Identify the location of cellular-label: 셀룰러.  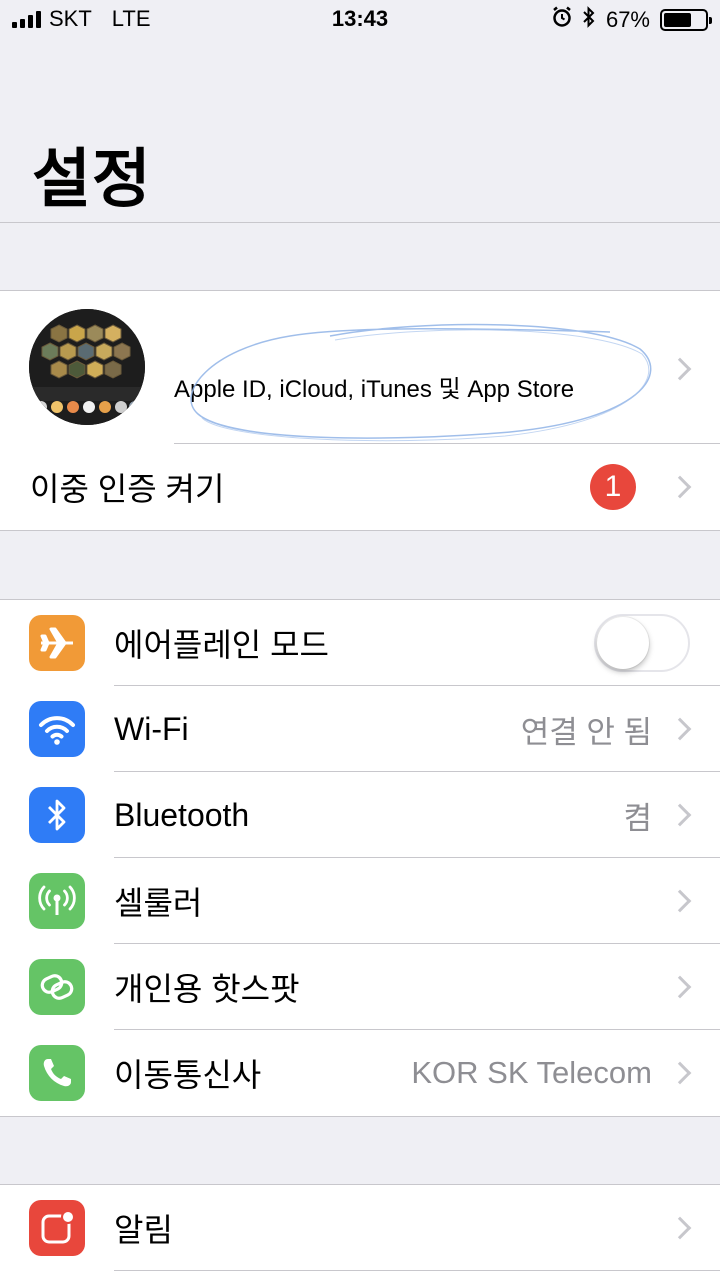
(158, 903).